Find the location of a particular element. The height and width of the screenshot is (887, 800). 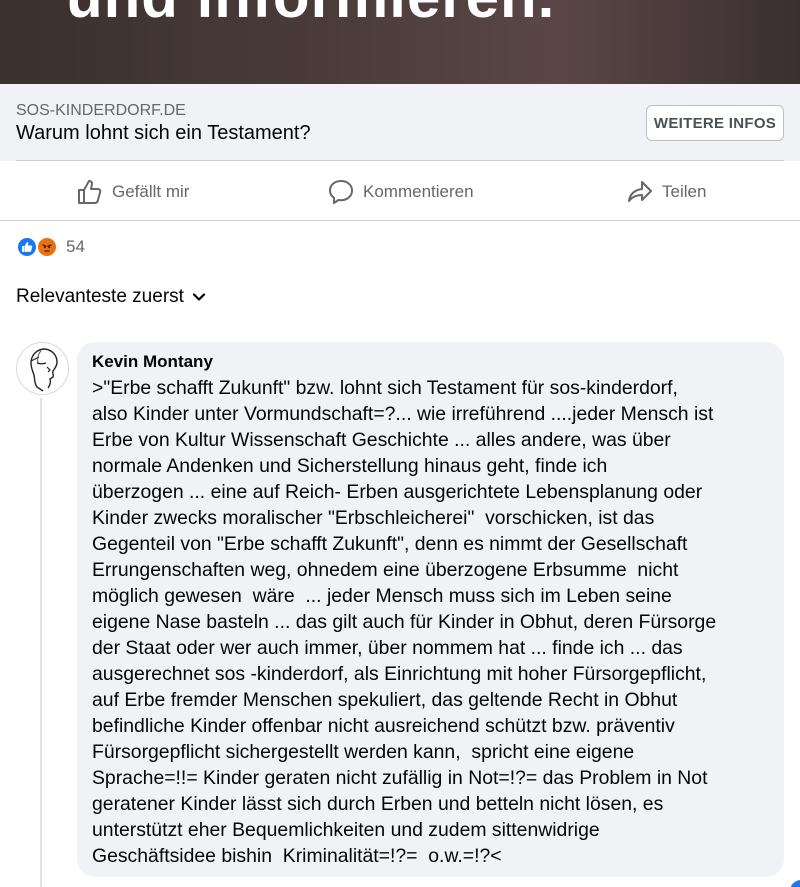

link-domain: SOS-KINDERDORF.DE is located at coordinates (101, 110).